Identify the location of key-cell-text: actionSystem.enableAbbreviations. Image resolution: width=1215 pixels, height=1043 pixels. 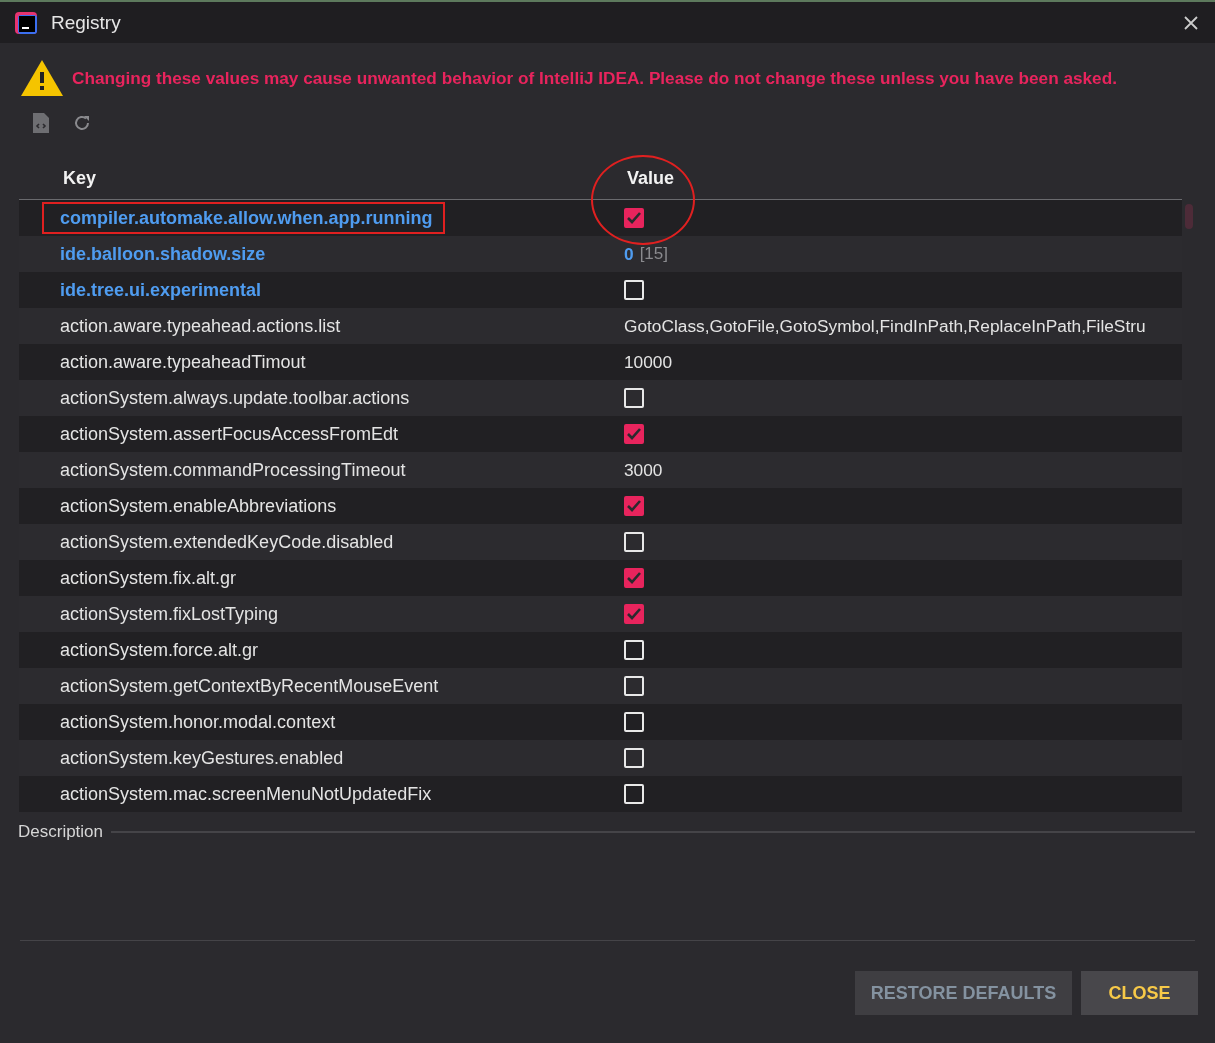
(198, 506).